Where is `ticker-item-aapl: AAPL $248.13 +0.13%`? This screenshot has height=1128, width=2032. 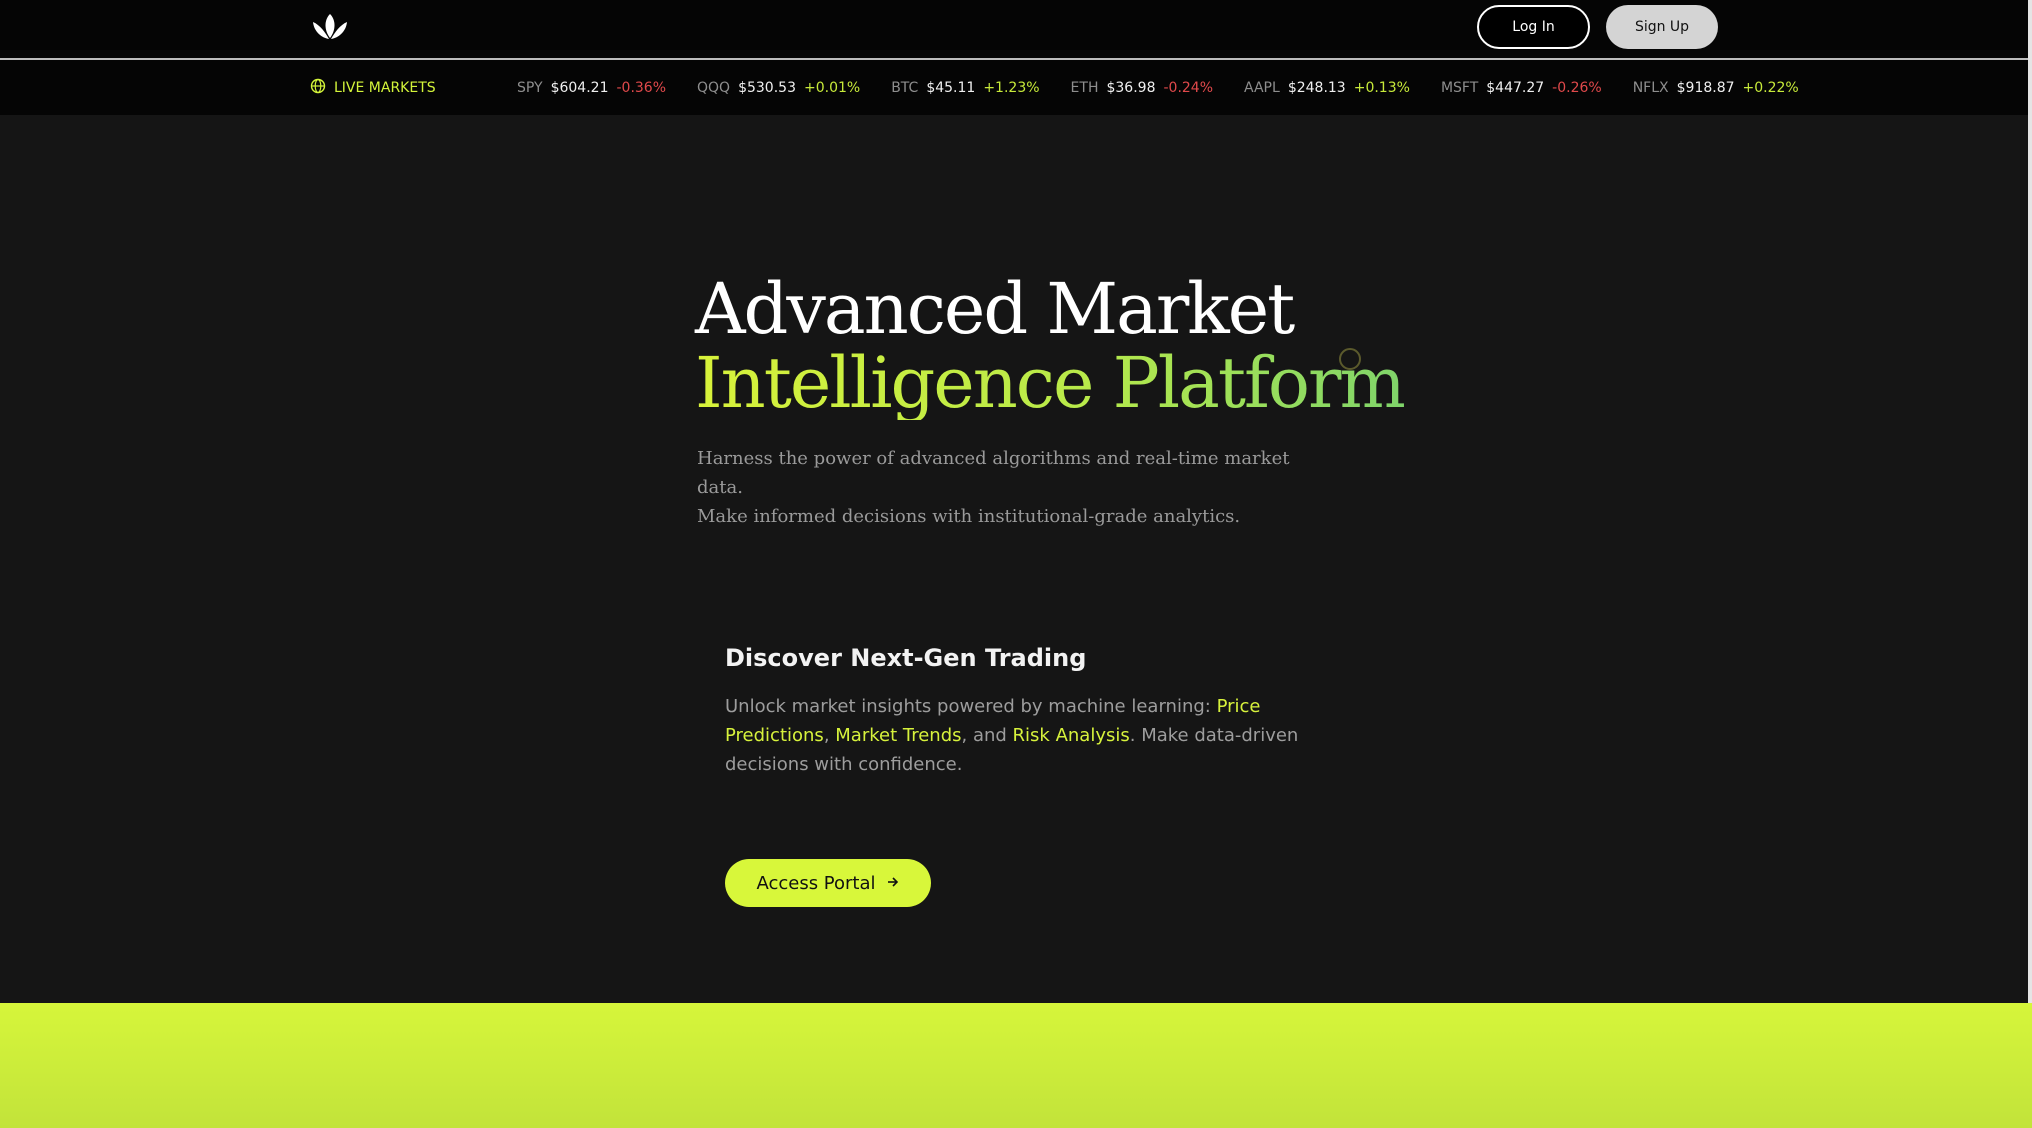
ticker-item-aapl: AAPL $248.13 +0.13% is located at coordinates (1327, 88).